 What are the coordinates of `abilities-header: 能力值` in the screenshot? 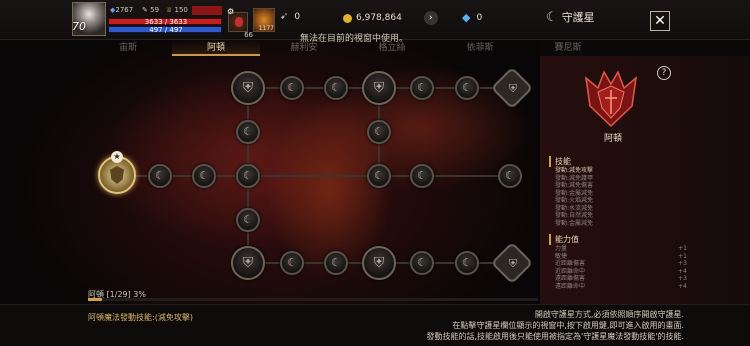 It's located at (564, 239).